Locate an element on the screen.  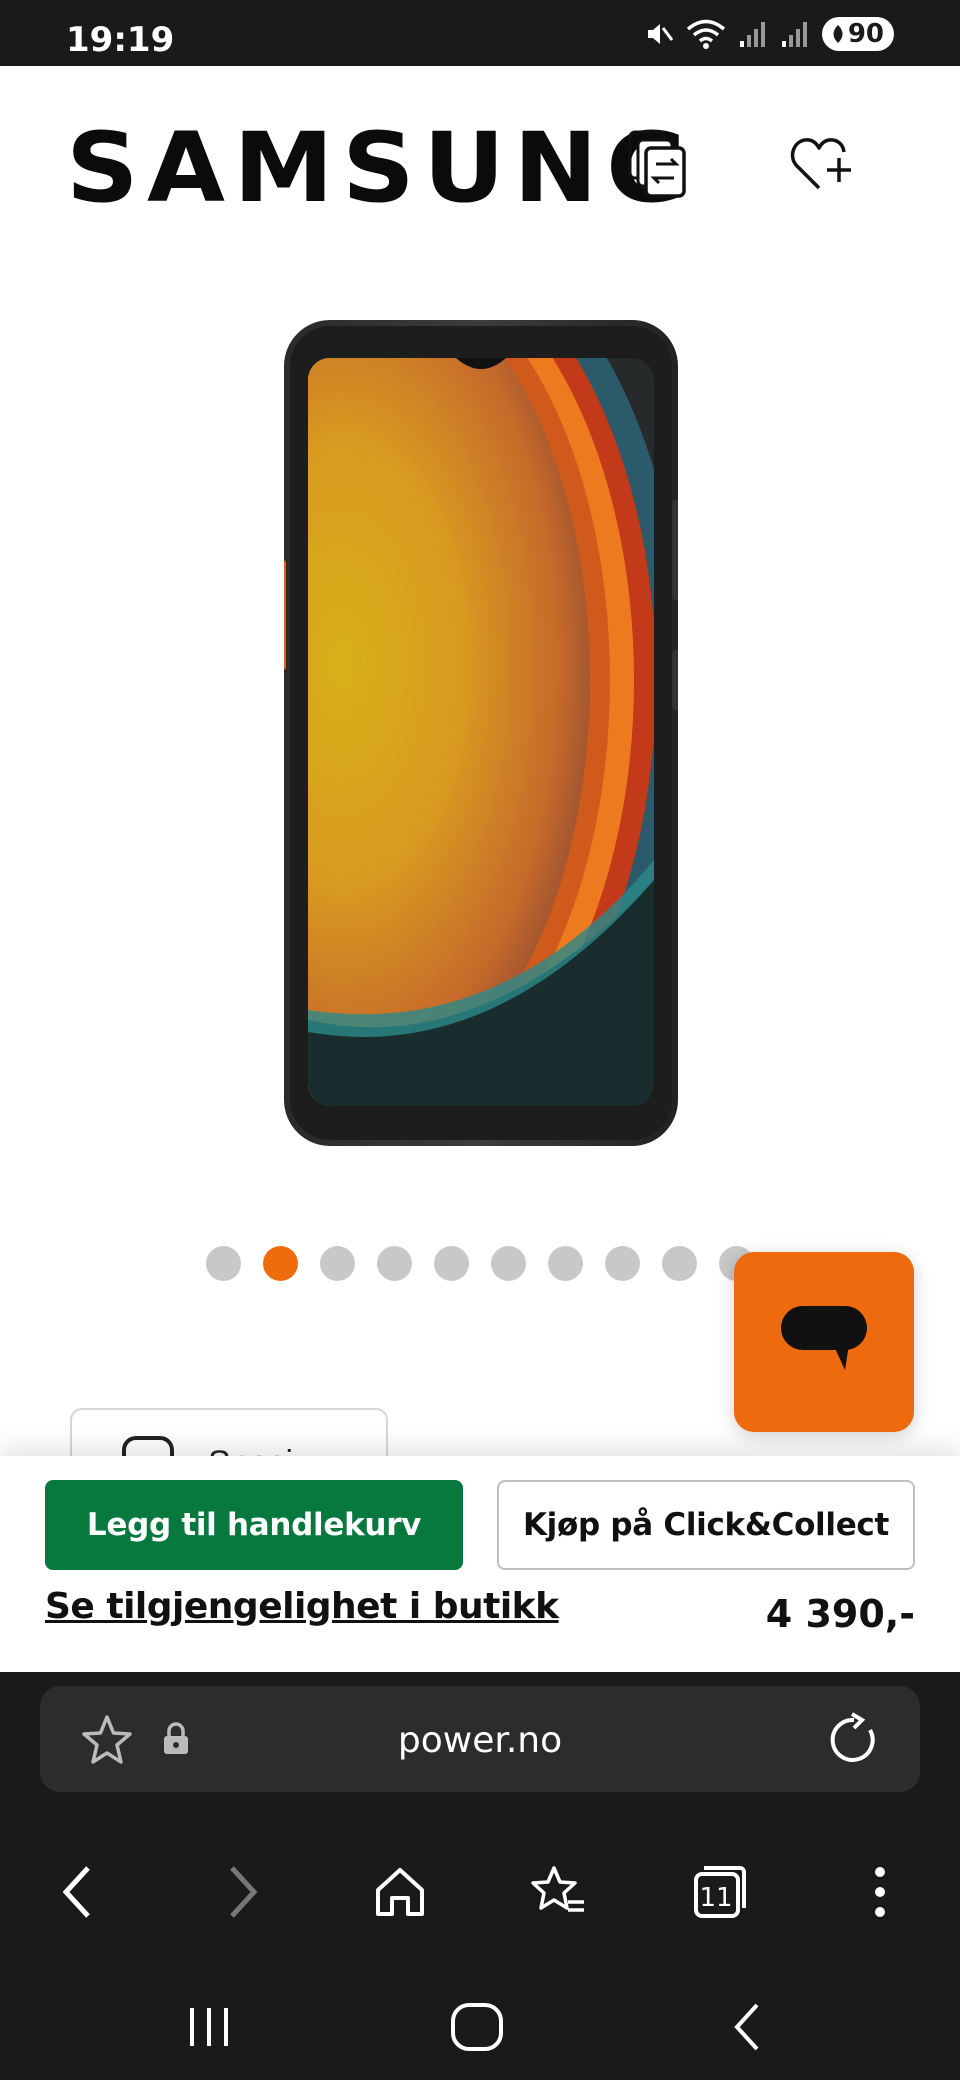
wifi-icon is located at coordinates (706, 34).